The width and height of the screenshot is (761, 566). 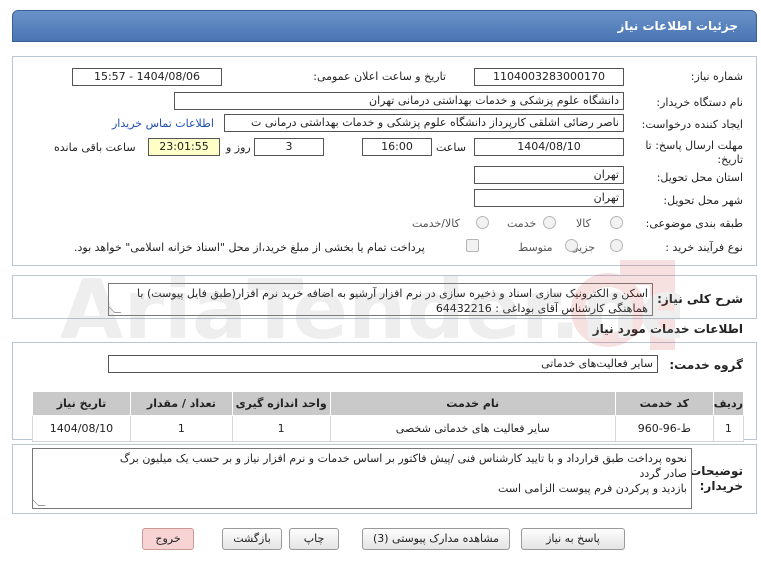 I want to click on services-heading: اطلاعات خدمات مورد نیاز, so click(x=667, y=329).